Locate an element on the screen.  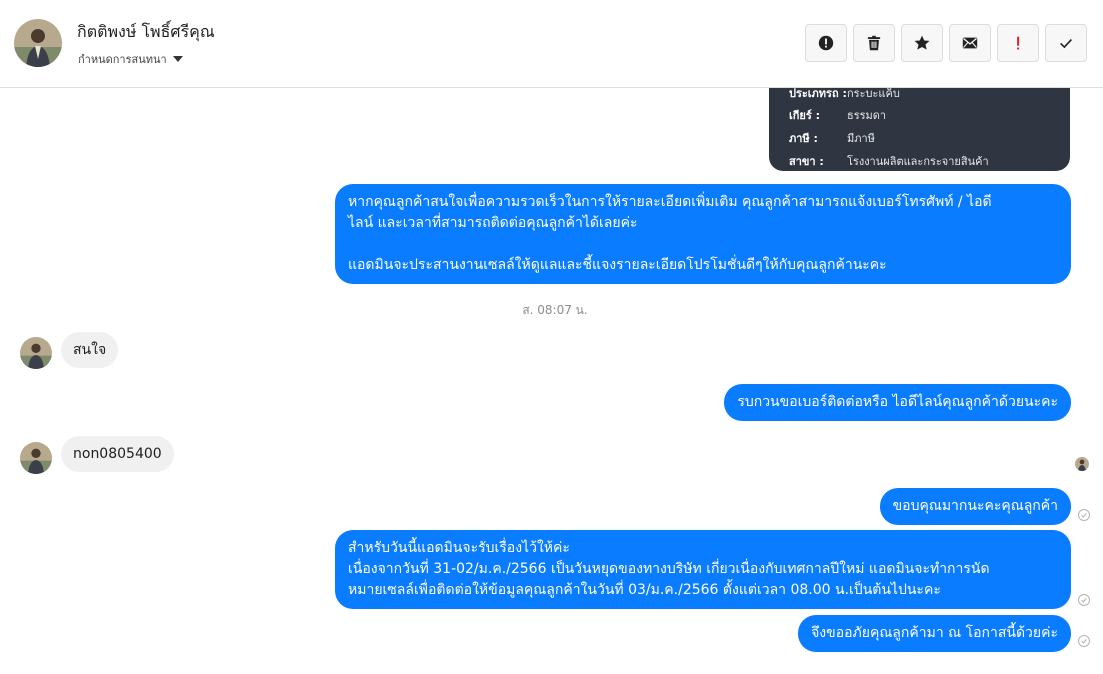
incoming-message: non0805400 is located at coordinates (117, 454).